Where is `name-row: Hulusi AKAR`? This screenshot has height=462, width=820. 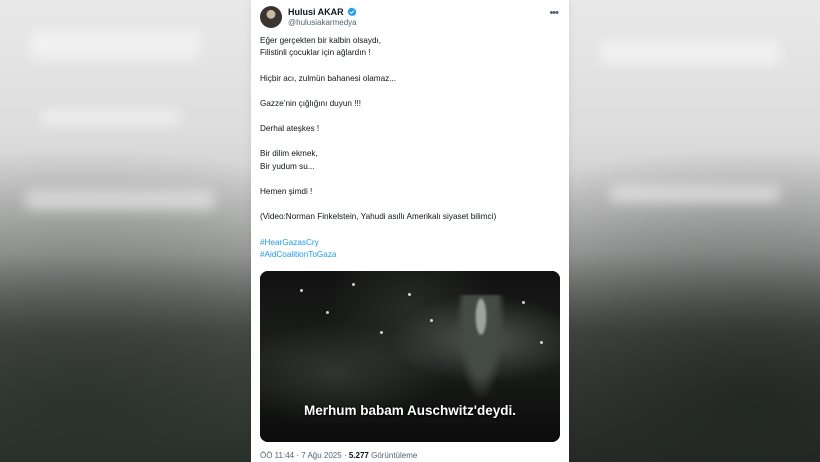
name-row: Hulusi AKAR is located at coordinates (322, 12).